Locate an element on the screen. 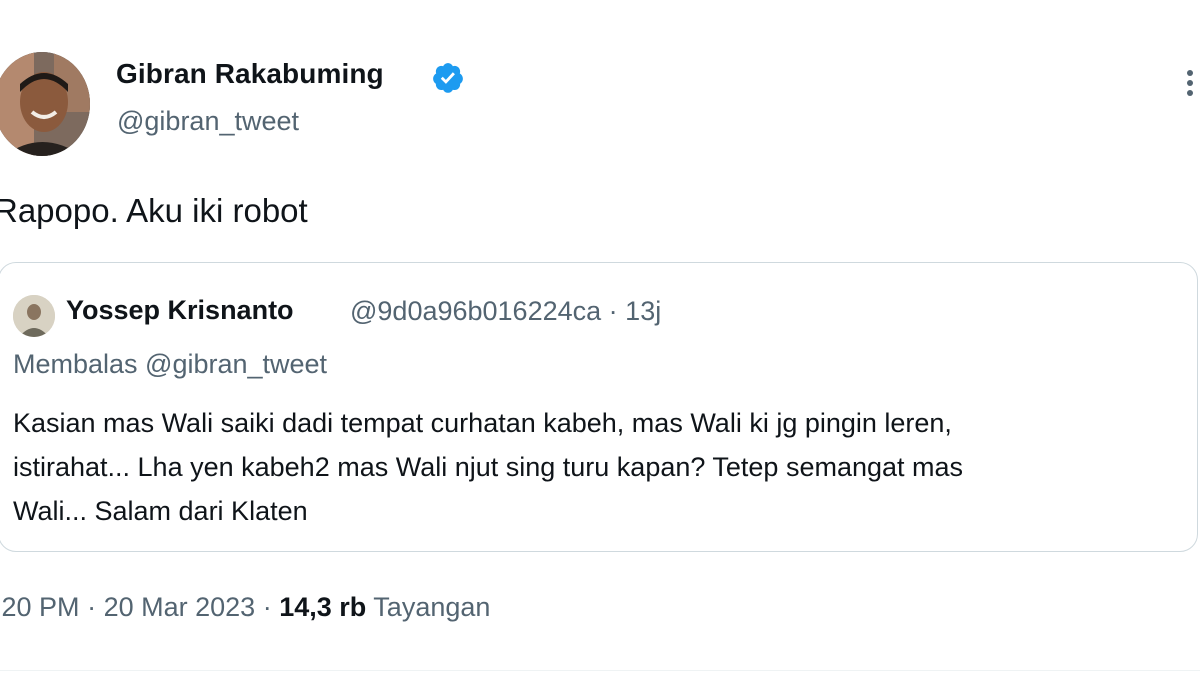  quoted-author-avatar-image is located at coordinates (34, 316).